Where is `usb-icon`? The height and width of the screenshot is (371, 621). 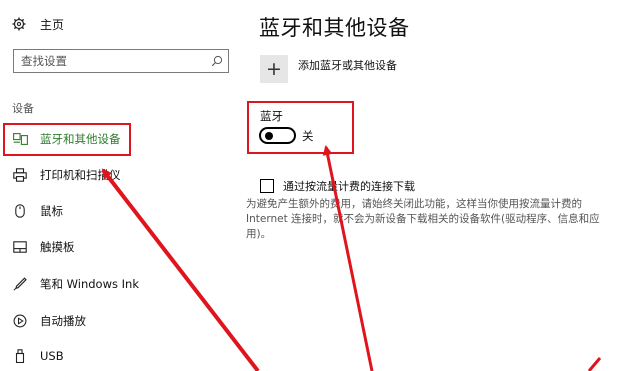
usb-icon is located at coordinates (20, 356).